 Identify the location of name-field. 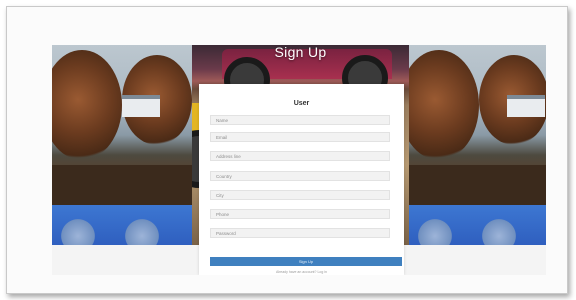
(300, 120).